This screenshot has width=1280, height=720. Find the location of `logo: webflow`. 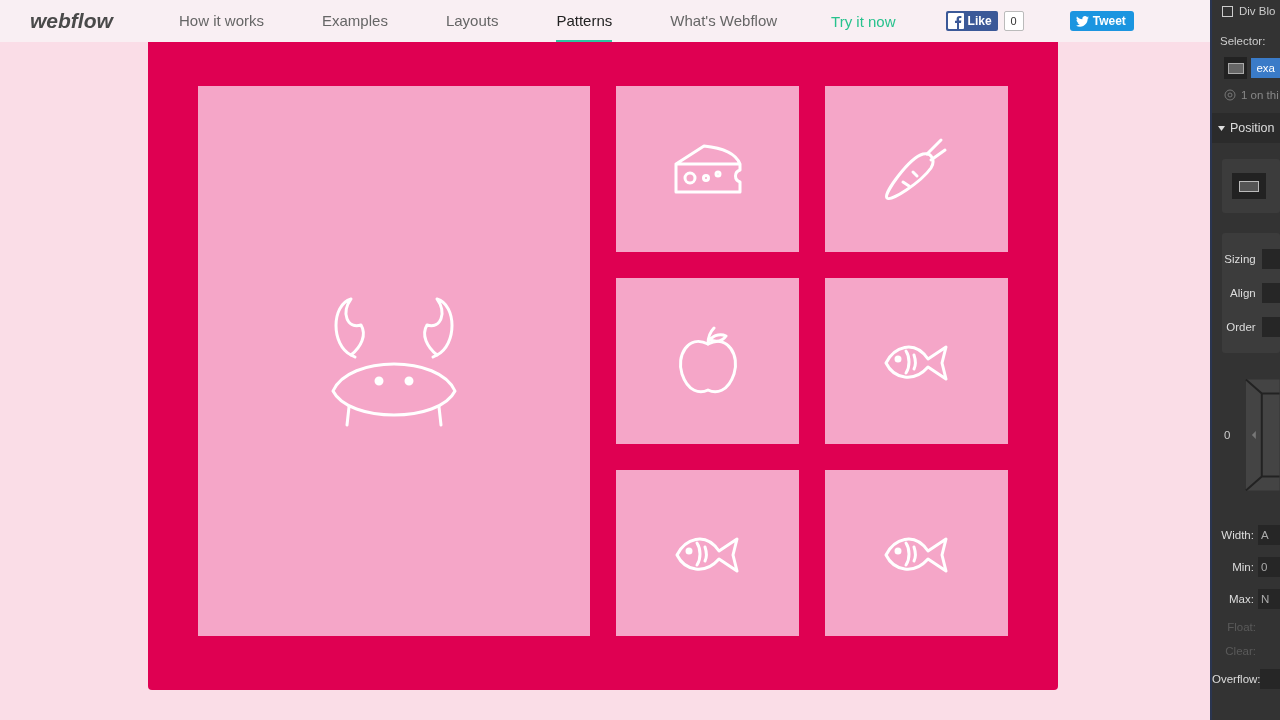

logo: webflow is located at coordinates (104, 21).